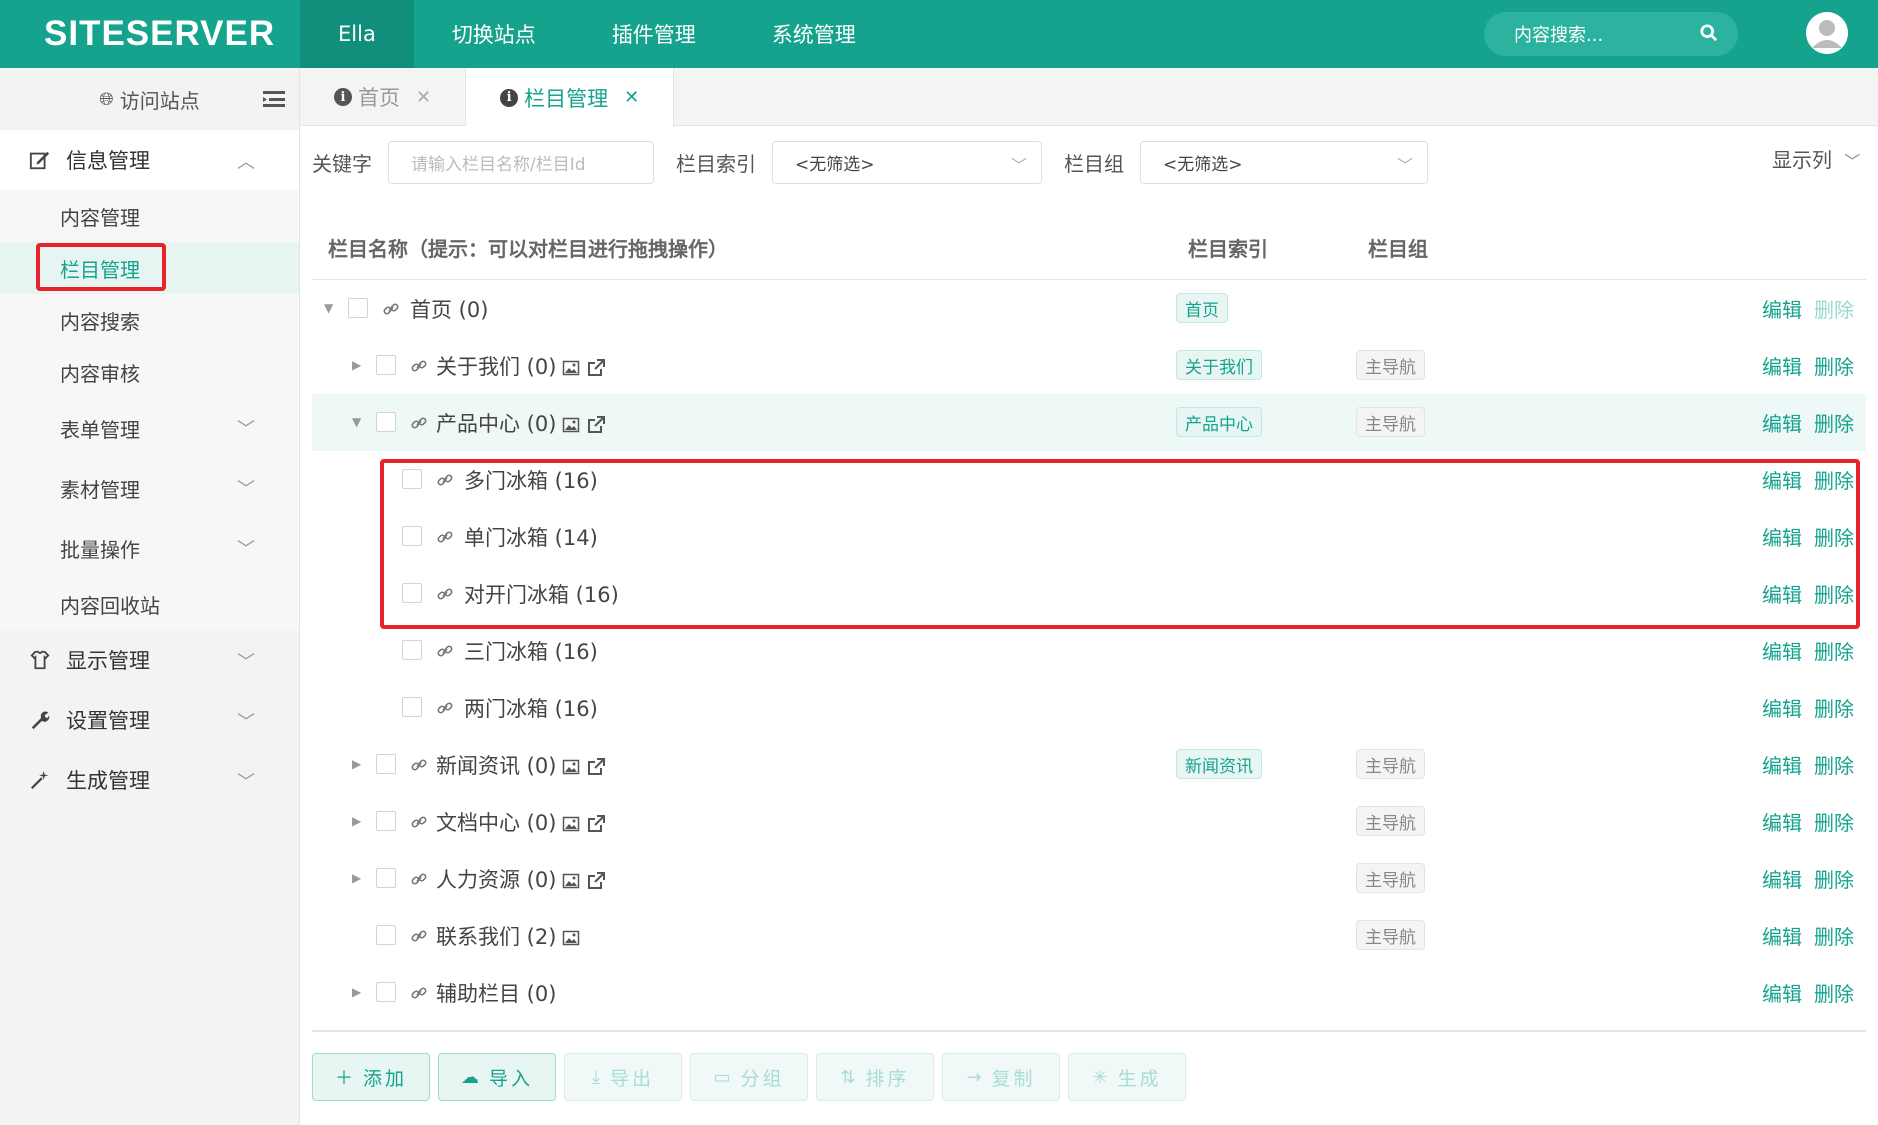 The image size is (1878, 1125). Describe the element at coordinates (1089, 308) in the screenshot. I see `table-row: ▼ 首页 (0) 首页 编辑 删除` at that location.